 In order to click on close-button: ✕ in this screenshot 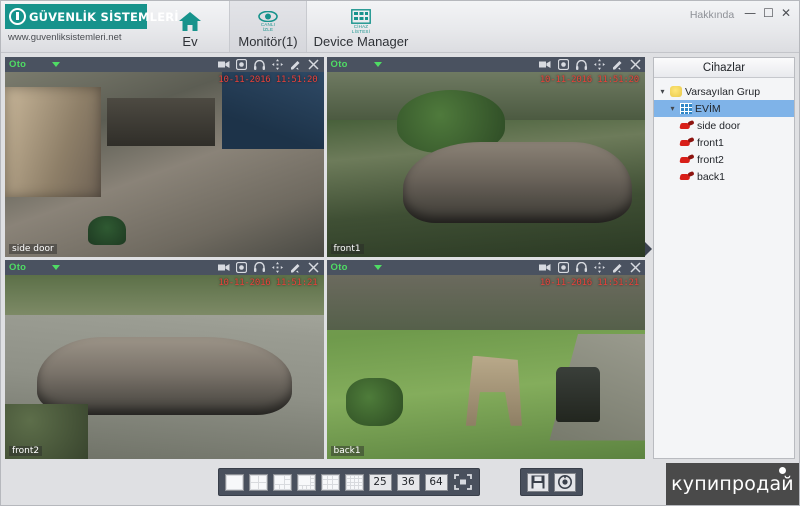, I will do `click(786, 13)`.